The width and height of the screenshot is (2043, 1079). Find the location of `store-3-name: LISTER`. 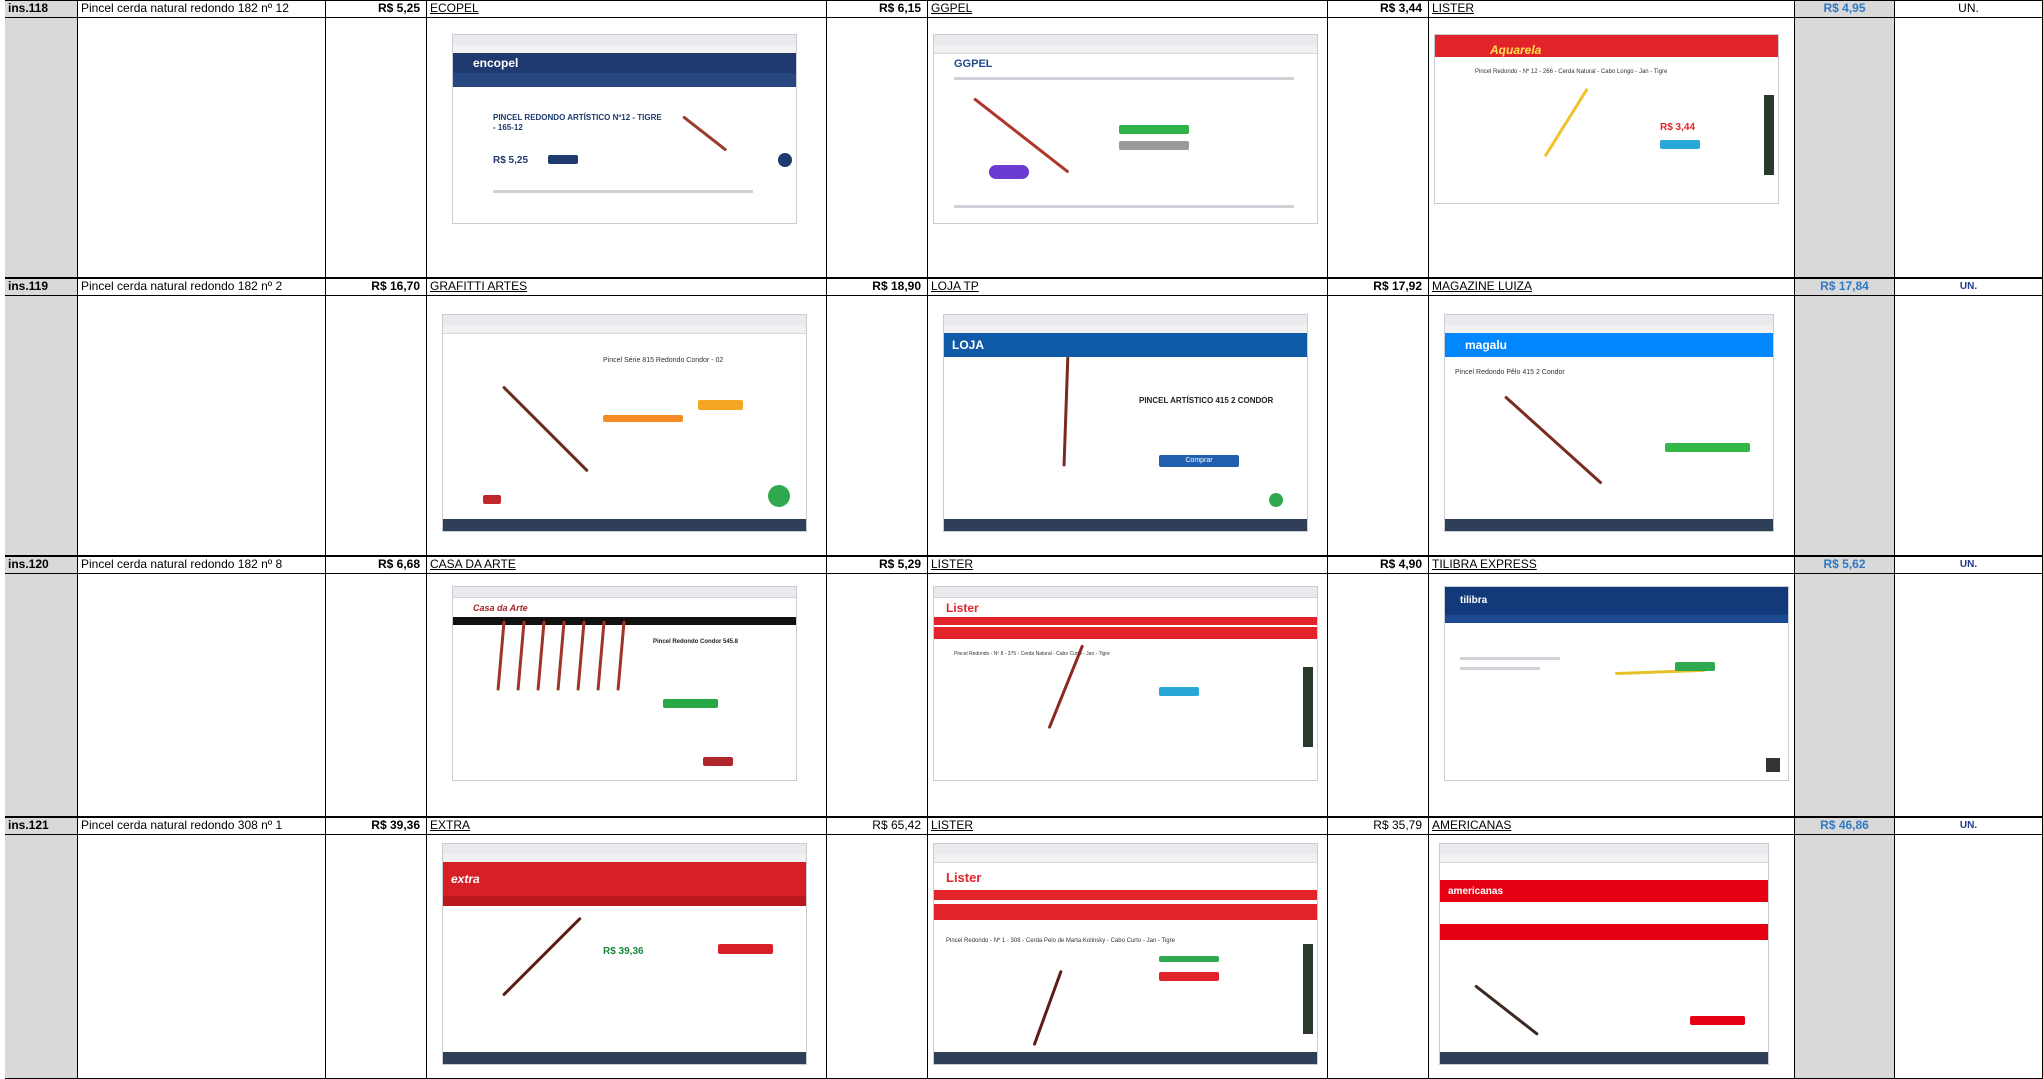

store-3-name: LISTER is located at coordinates (1612, 9).